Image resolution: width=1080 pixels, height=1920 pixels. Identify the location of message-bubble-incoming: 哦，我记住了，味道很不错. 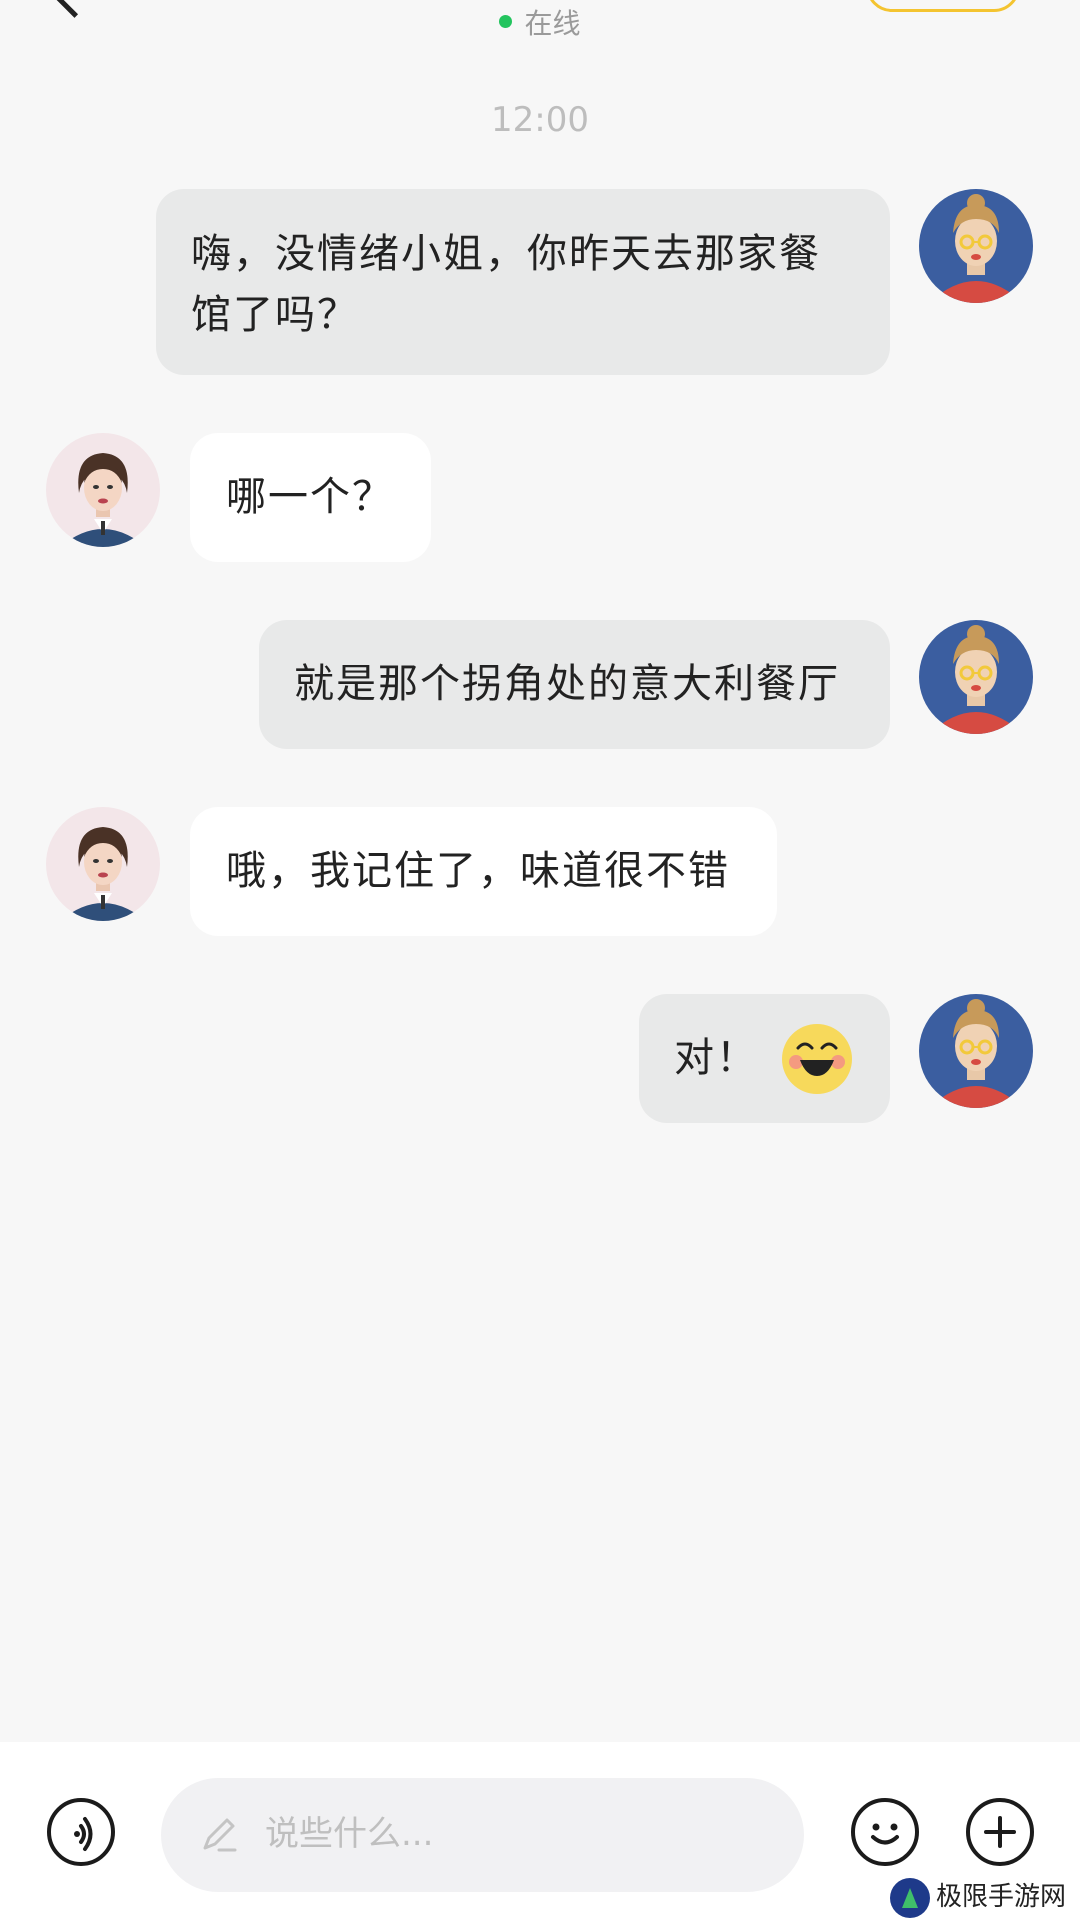
(483, 871).